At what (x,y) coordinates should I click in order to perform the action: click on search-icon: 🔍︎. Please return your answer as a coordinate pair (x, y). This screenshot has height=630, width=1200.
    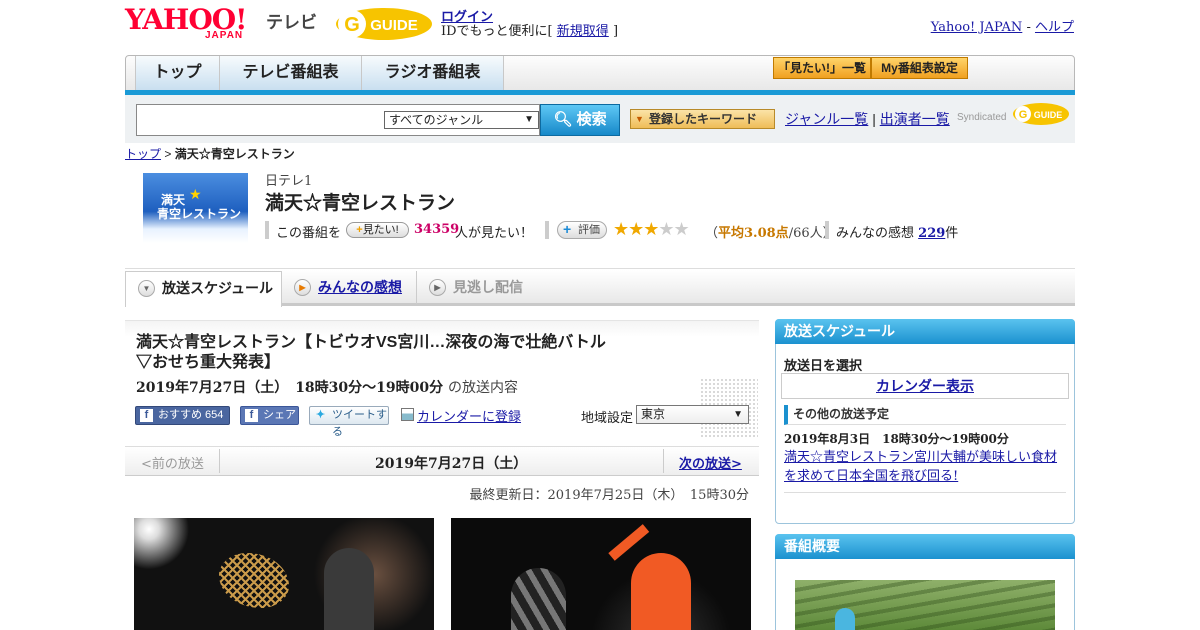
    Looking at the image, I should click on (563, 119).